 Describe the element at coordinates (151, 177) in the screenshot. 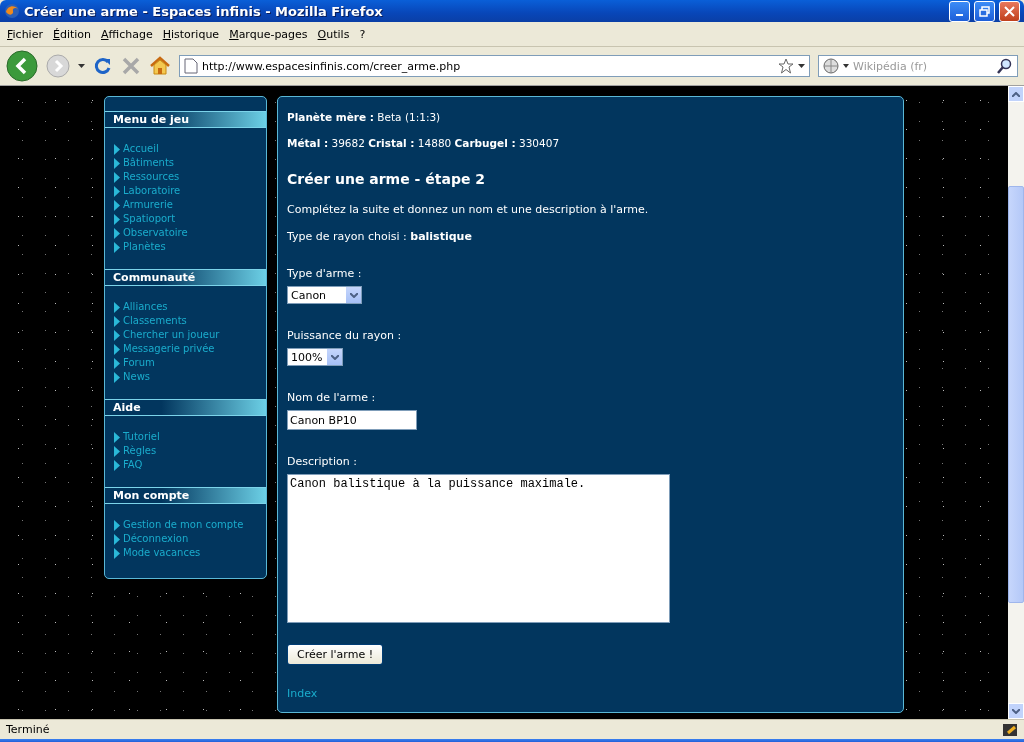

I see `sidebar-link: Ressources` at that location.